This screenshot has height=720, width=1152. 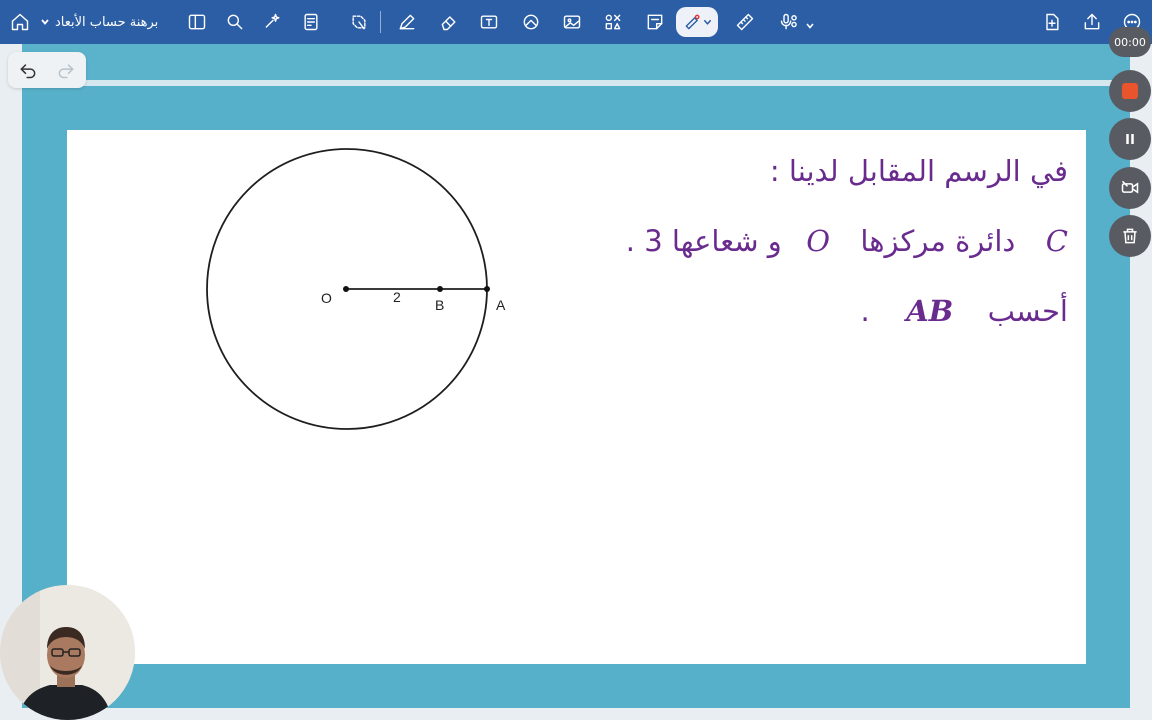 I want to click on pause-recording-button, so click(x=1130, y=139).